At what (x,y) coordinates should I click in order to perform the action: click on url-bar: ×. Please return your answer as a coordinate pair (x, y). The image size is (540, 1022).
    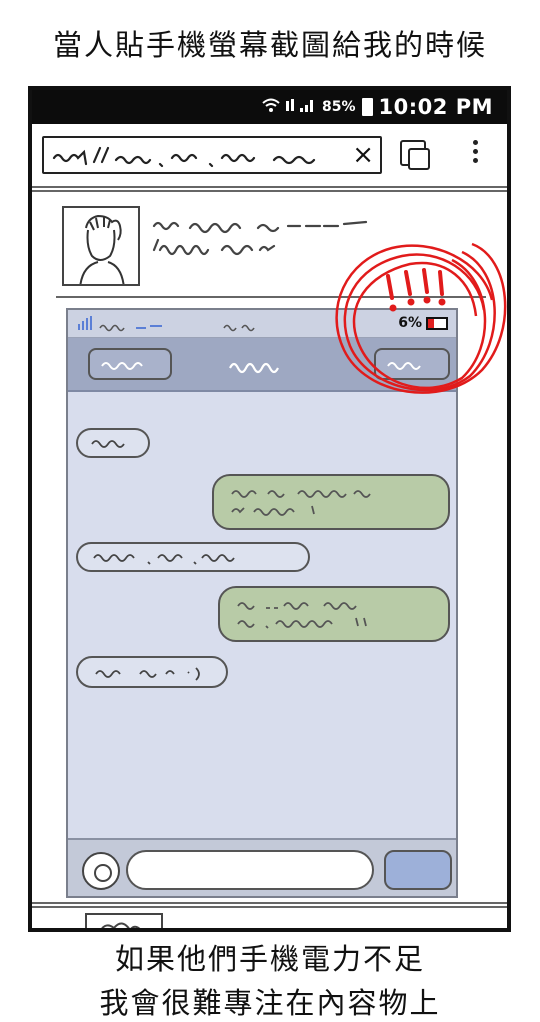
    Looking at the image, I should click on (212, 155).